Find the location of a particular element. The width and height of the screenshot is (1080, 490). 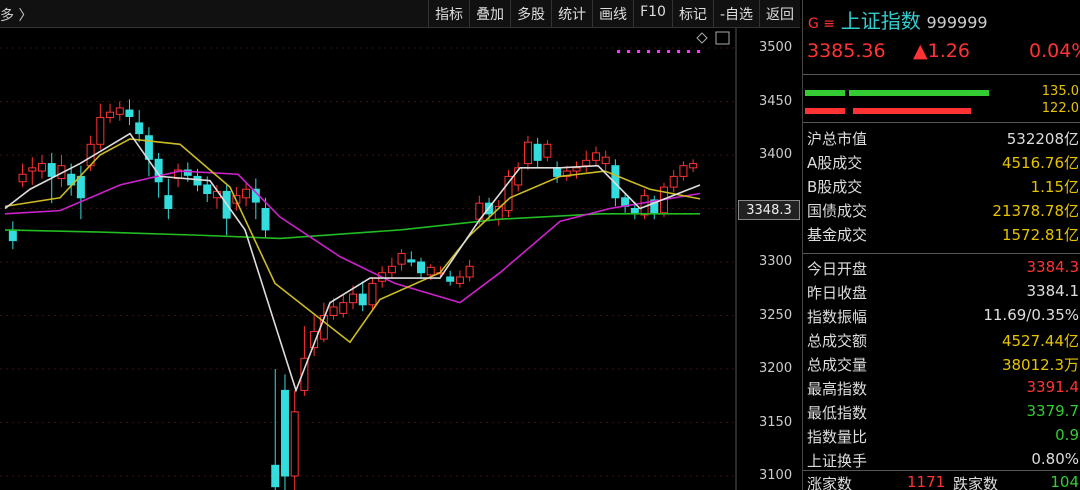

multi-stock-button: 多股 is located at coordinates (530, 13).